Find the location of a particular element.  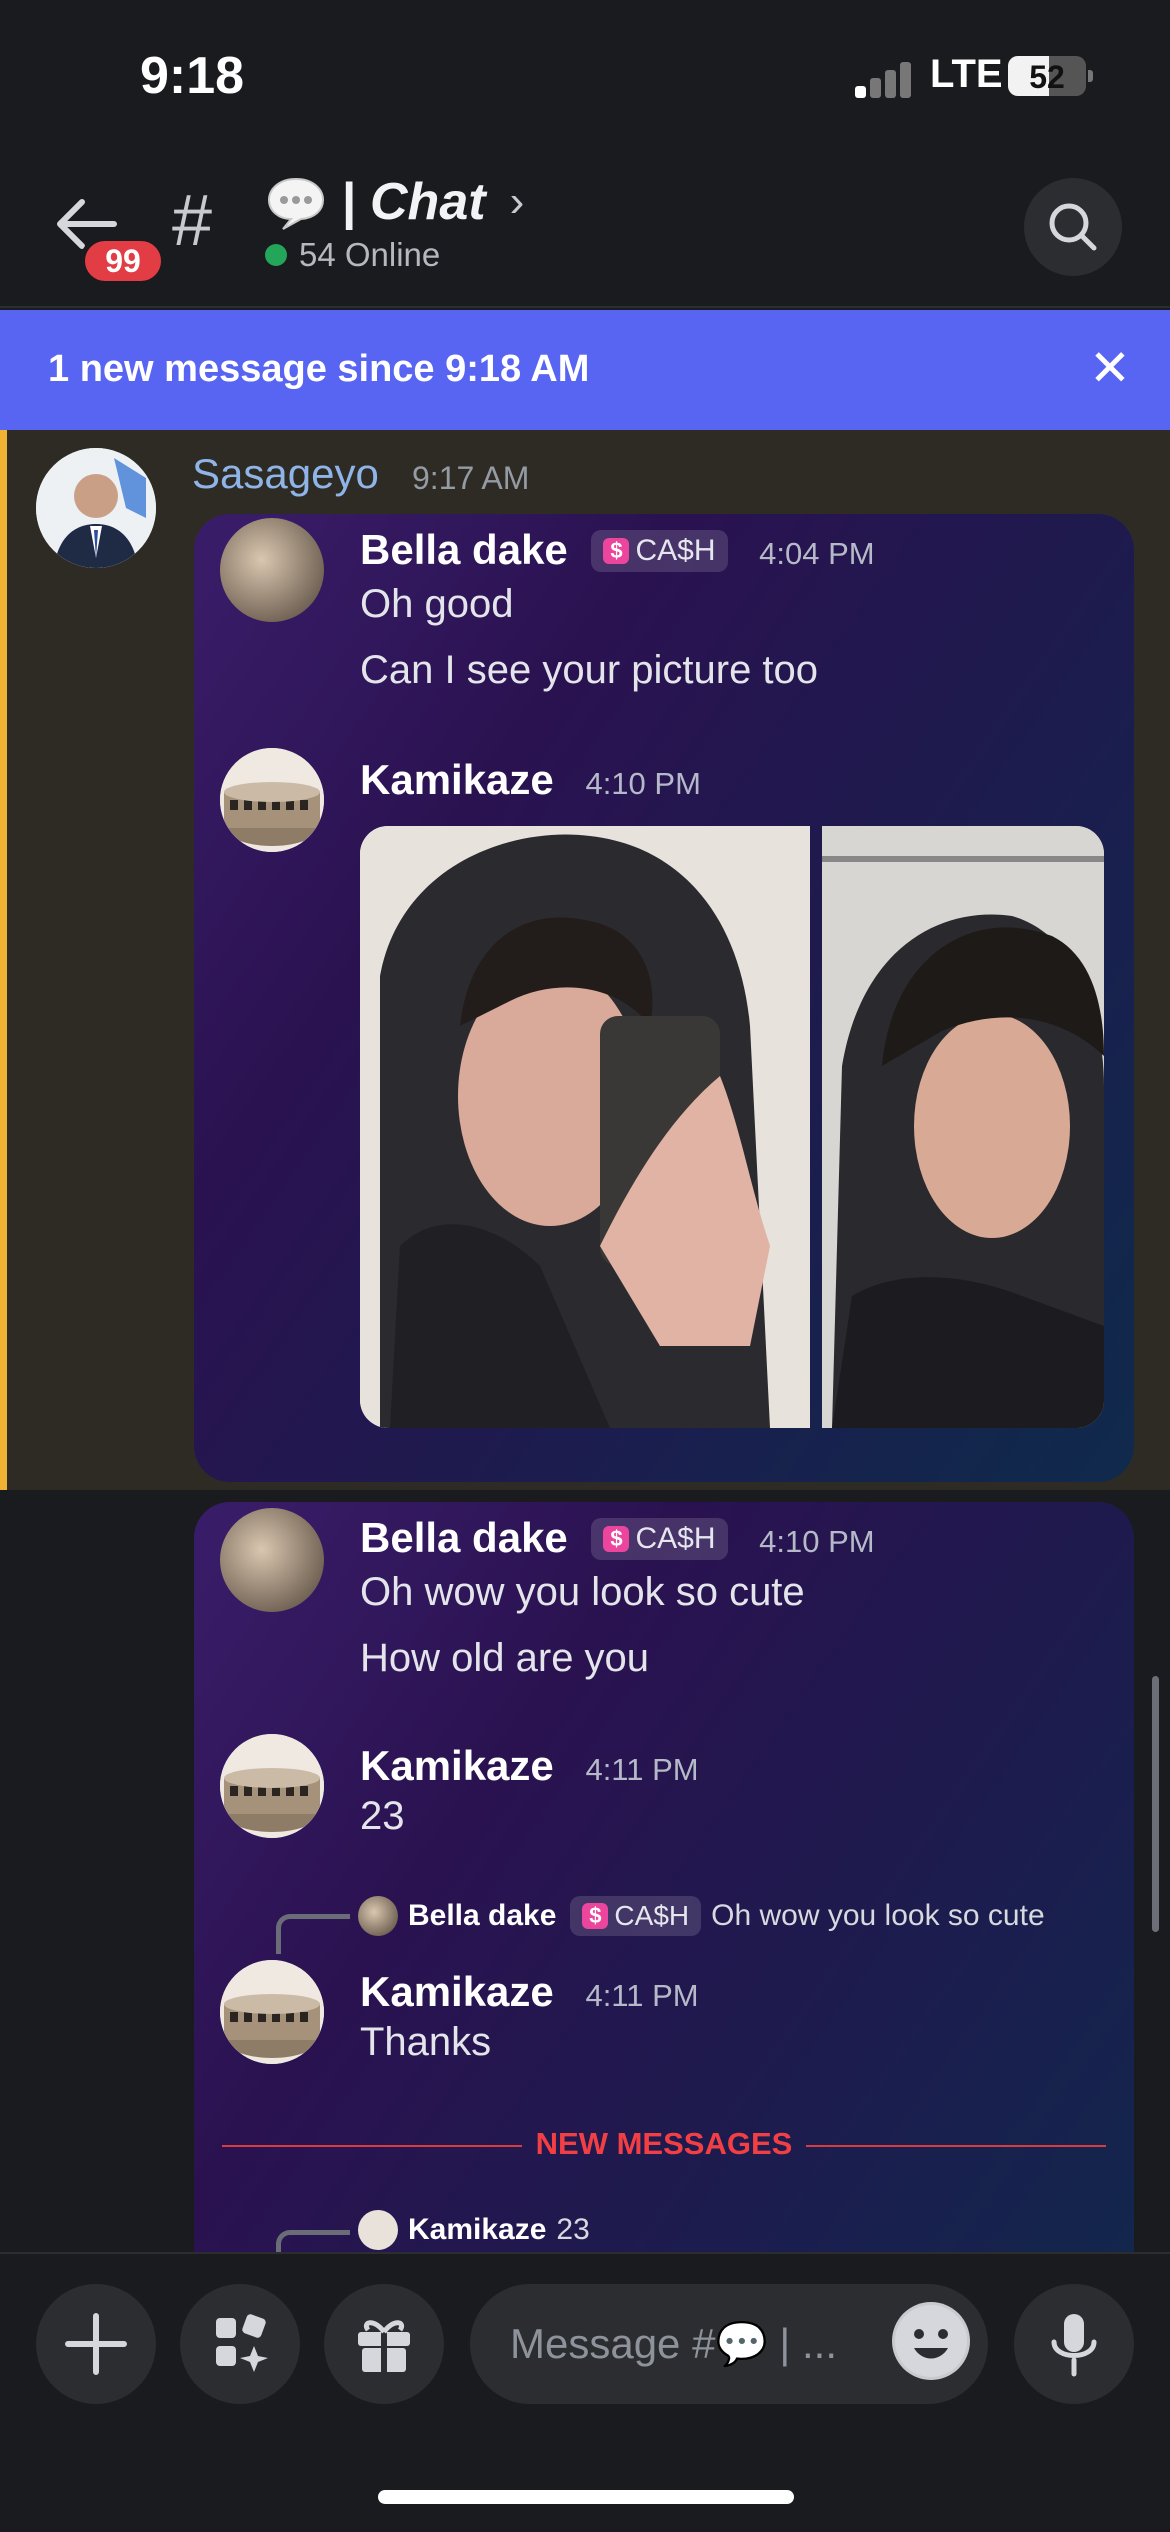

message-header: Kamikaze 4:10 PM is located at coordinates (530, 780).